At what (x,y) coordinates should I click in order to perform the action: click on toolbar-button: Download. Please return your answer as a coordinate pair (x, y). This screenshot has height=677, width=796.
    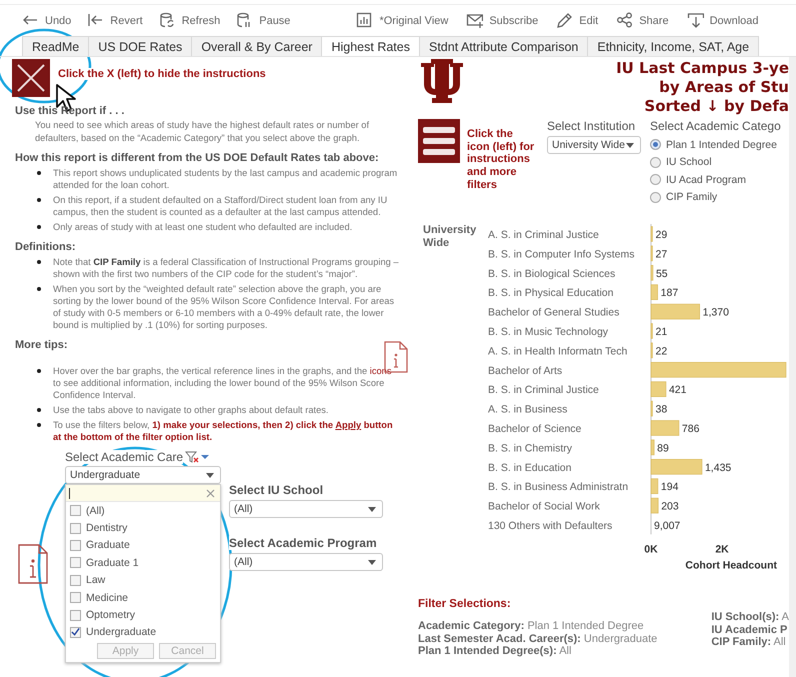
    Looking at the image, I should click on (722, 20).